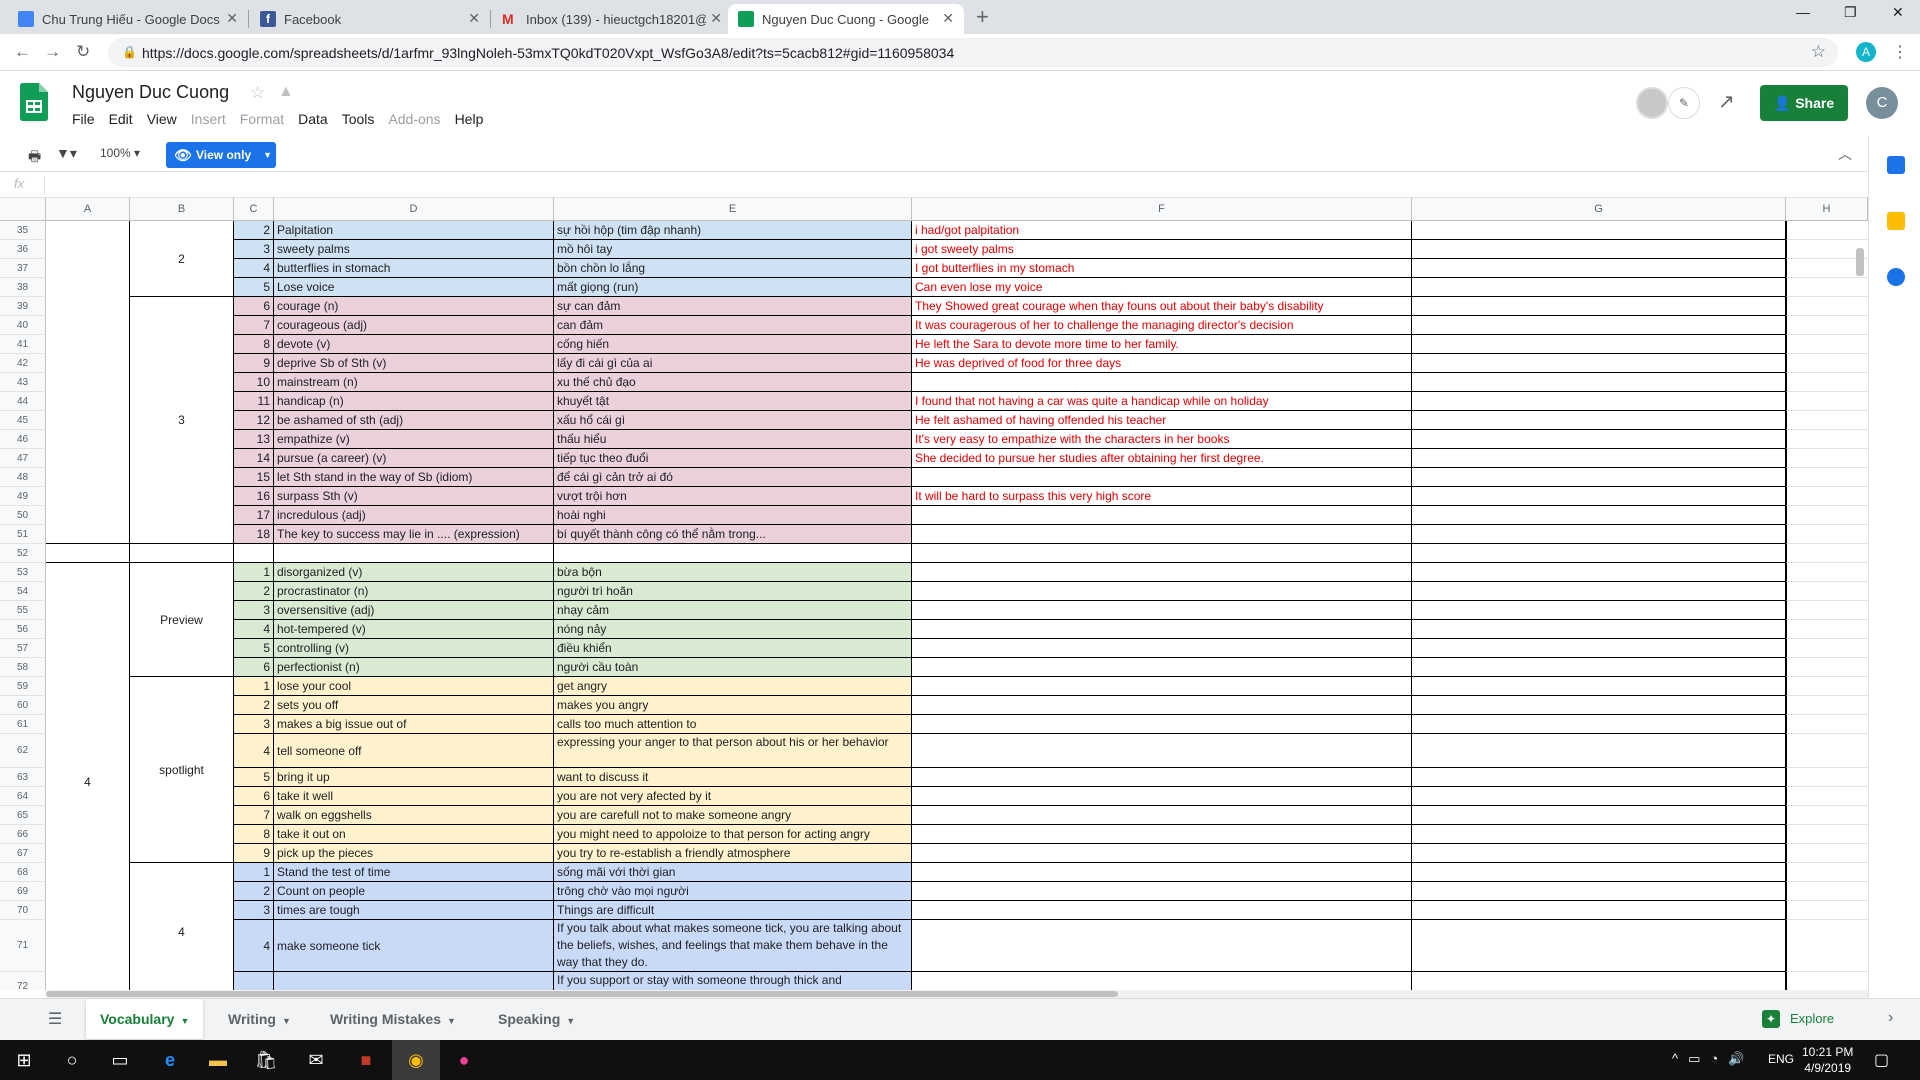 The image size is (1920, 1080). Describe the element at coordinates (208, 119) in the screenshot. I see `menu-insert: Insert` at that location.